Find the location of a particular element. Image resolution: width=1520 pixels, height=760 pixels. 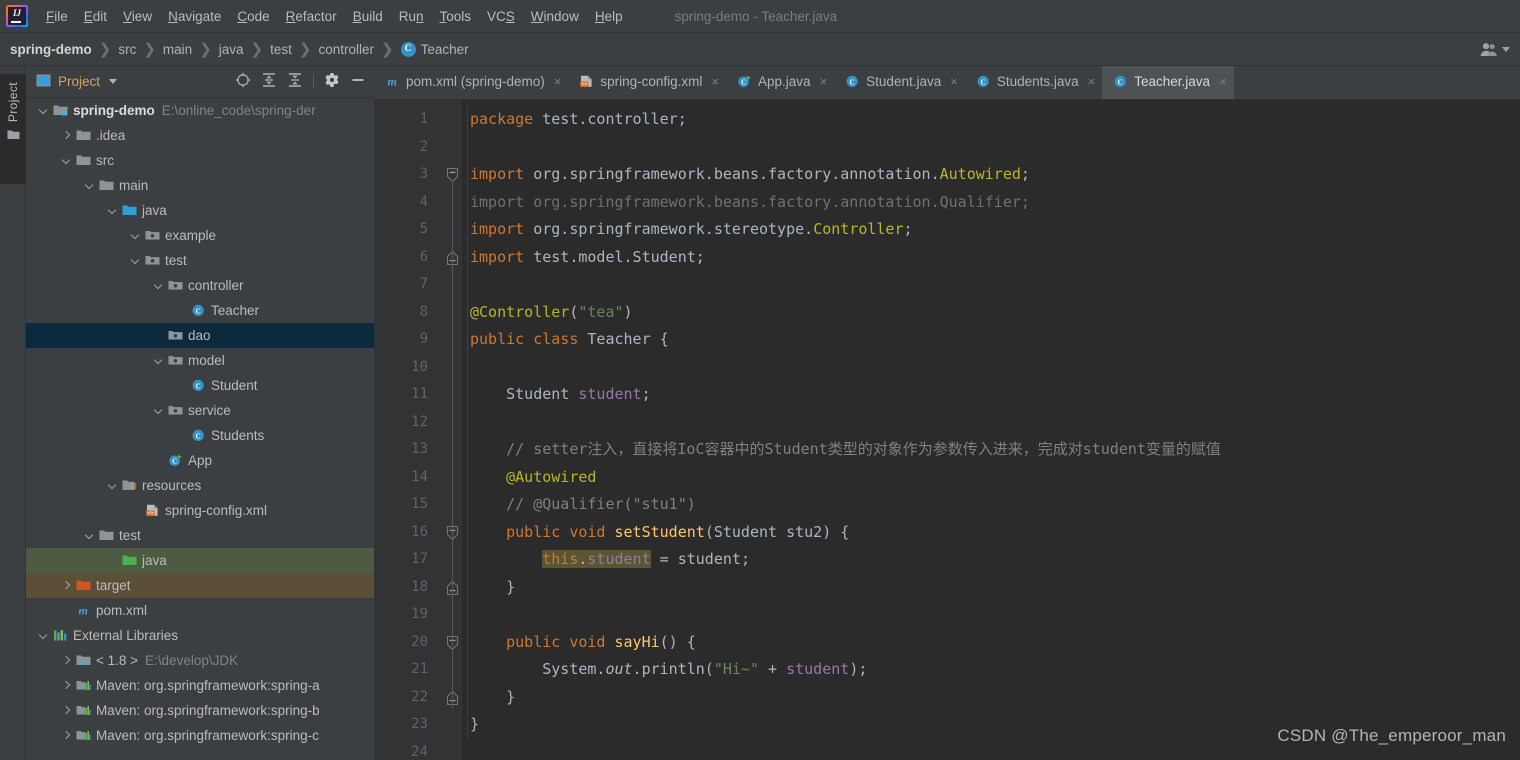

tree-node-main: main is located at coordinates (200, 185).